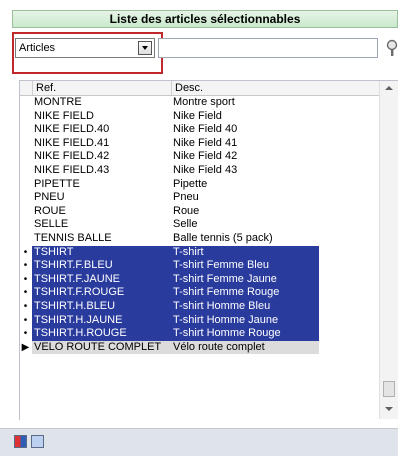 This screenshot has width=398, height=456. I want to click on cell-desc: T-shirt Homme Jaune, so click(245, 320).